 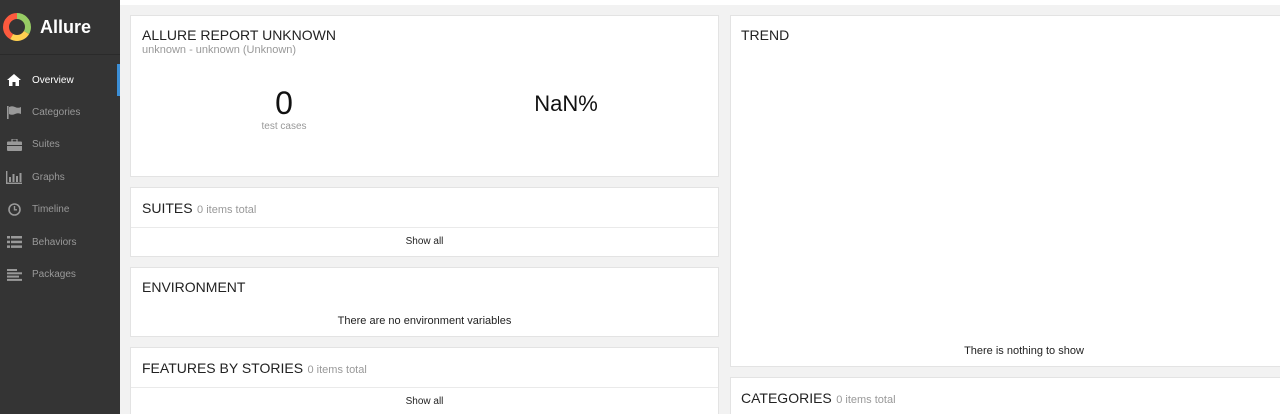 I want to click on sidebar-item-label: Packages, so click(x=54, y=275).